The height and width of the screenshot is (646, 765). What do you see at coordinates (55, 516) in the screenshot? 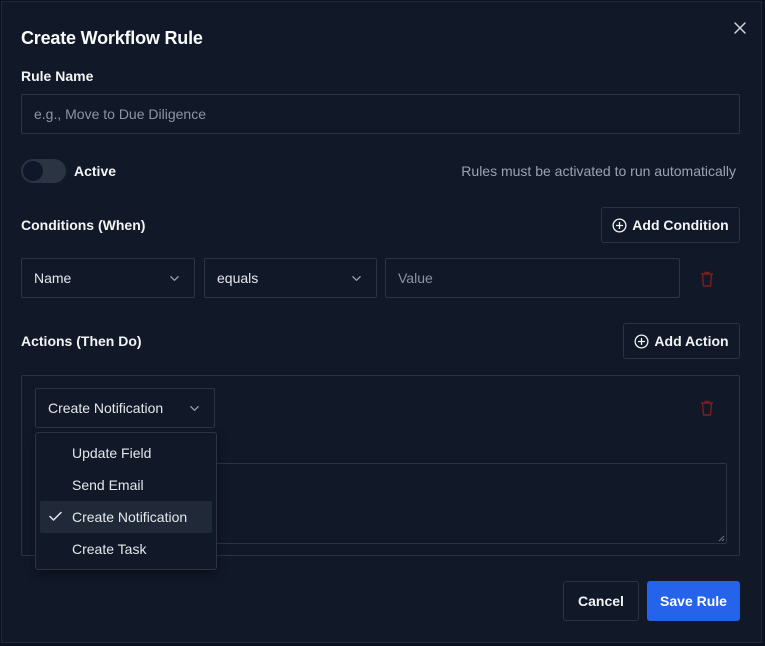
I see `check-icon` at bounding box center [55, 516].